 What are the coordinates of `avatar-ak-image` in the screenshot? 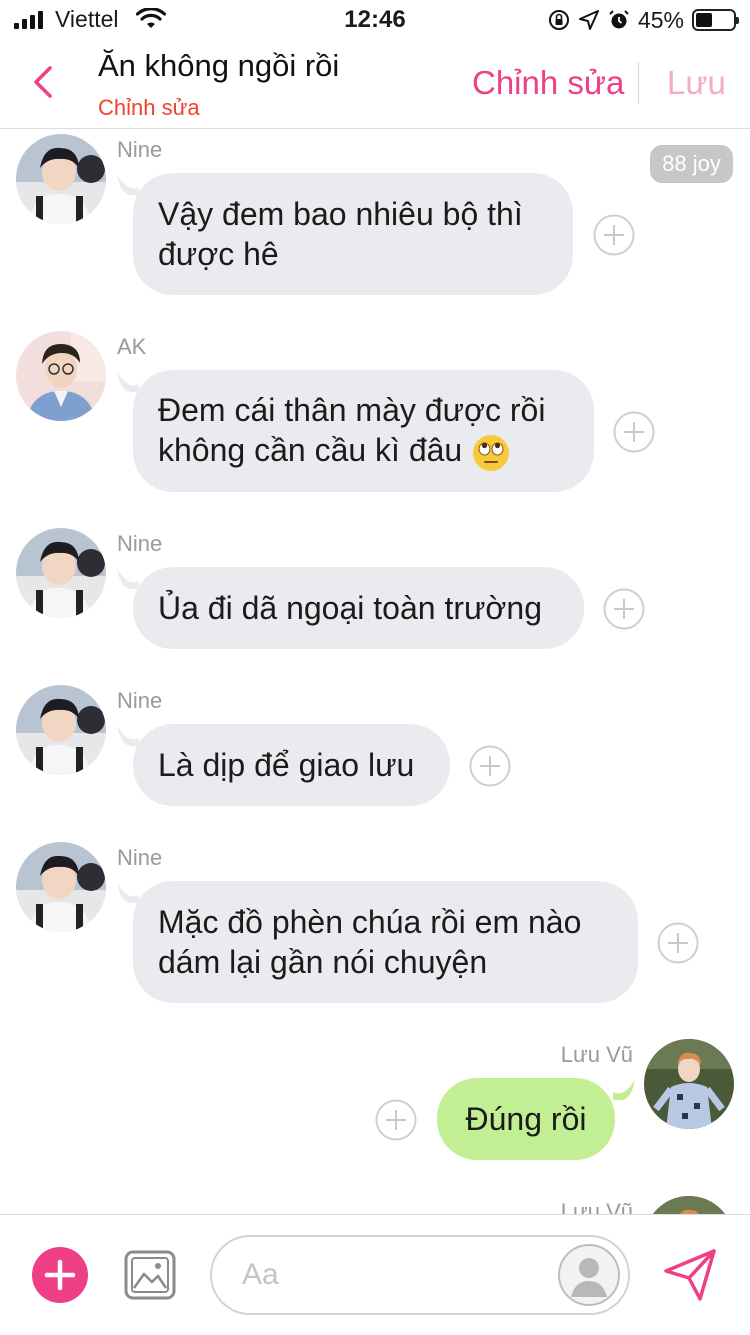 It's located at (61, 376).